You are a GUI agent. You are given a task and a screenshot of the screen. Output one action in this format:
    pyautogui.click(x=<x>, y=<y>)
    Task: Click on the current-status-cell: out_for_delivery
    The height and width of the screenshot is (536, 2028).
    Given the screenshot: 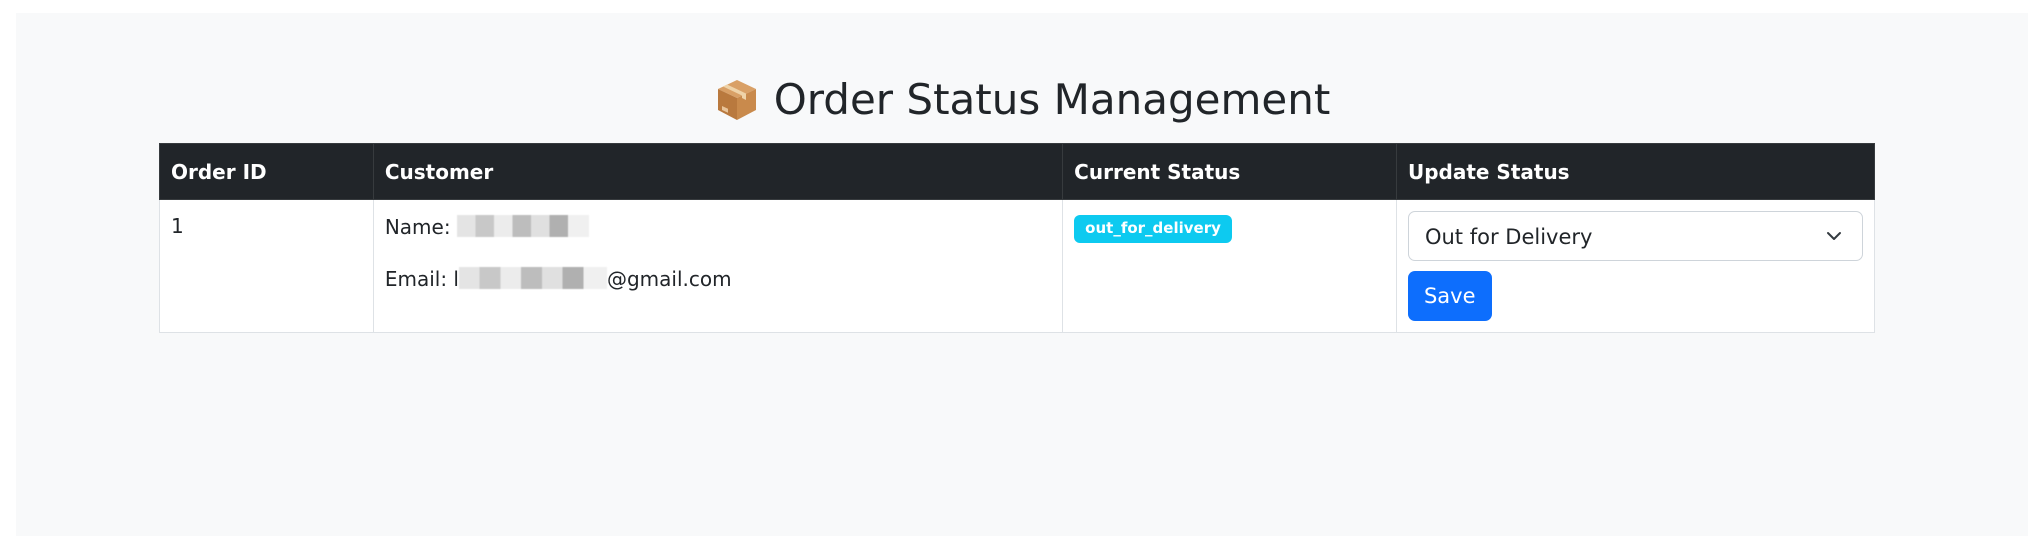 What is the action you would take?
    pyautogui.click(x=1229, y=266)
    